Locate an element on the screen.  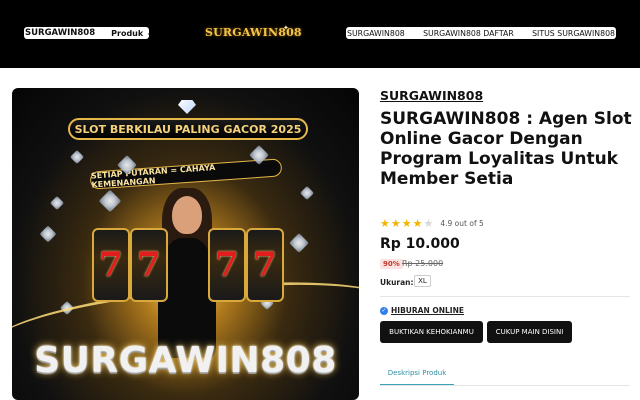
sparkle-icon: ✦ is located at coordinates (286, 28).